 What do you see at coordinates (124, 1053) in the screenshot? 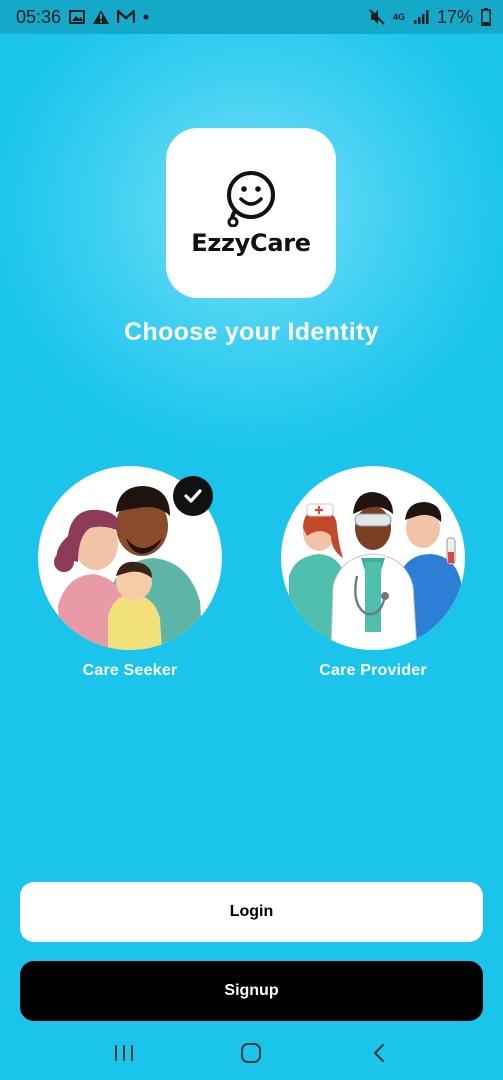
I see `recents-icon` at bounding box center [124, 1053].